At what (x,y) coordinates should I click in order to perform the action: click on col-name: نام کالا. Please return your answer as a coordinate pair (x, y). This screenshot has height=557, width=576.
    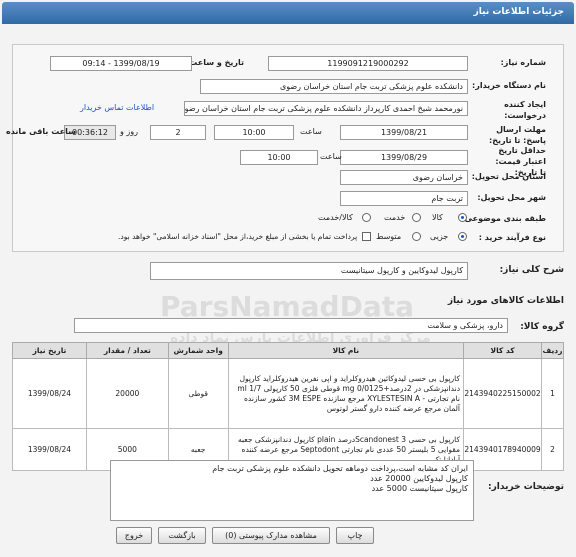
    Looking at the image, I should click on (346, 350).